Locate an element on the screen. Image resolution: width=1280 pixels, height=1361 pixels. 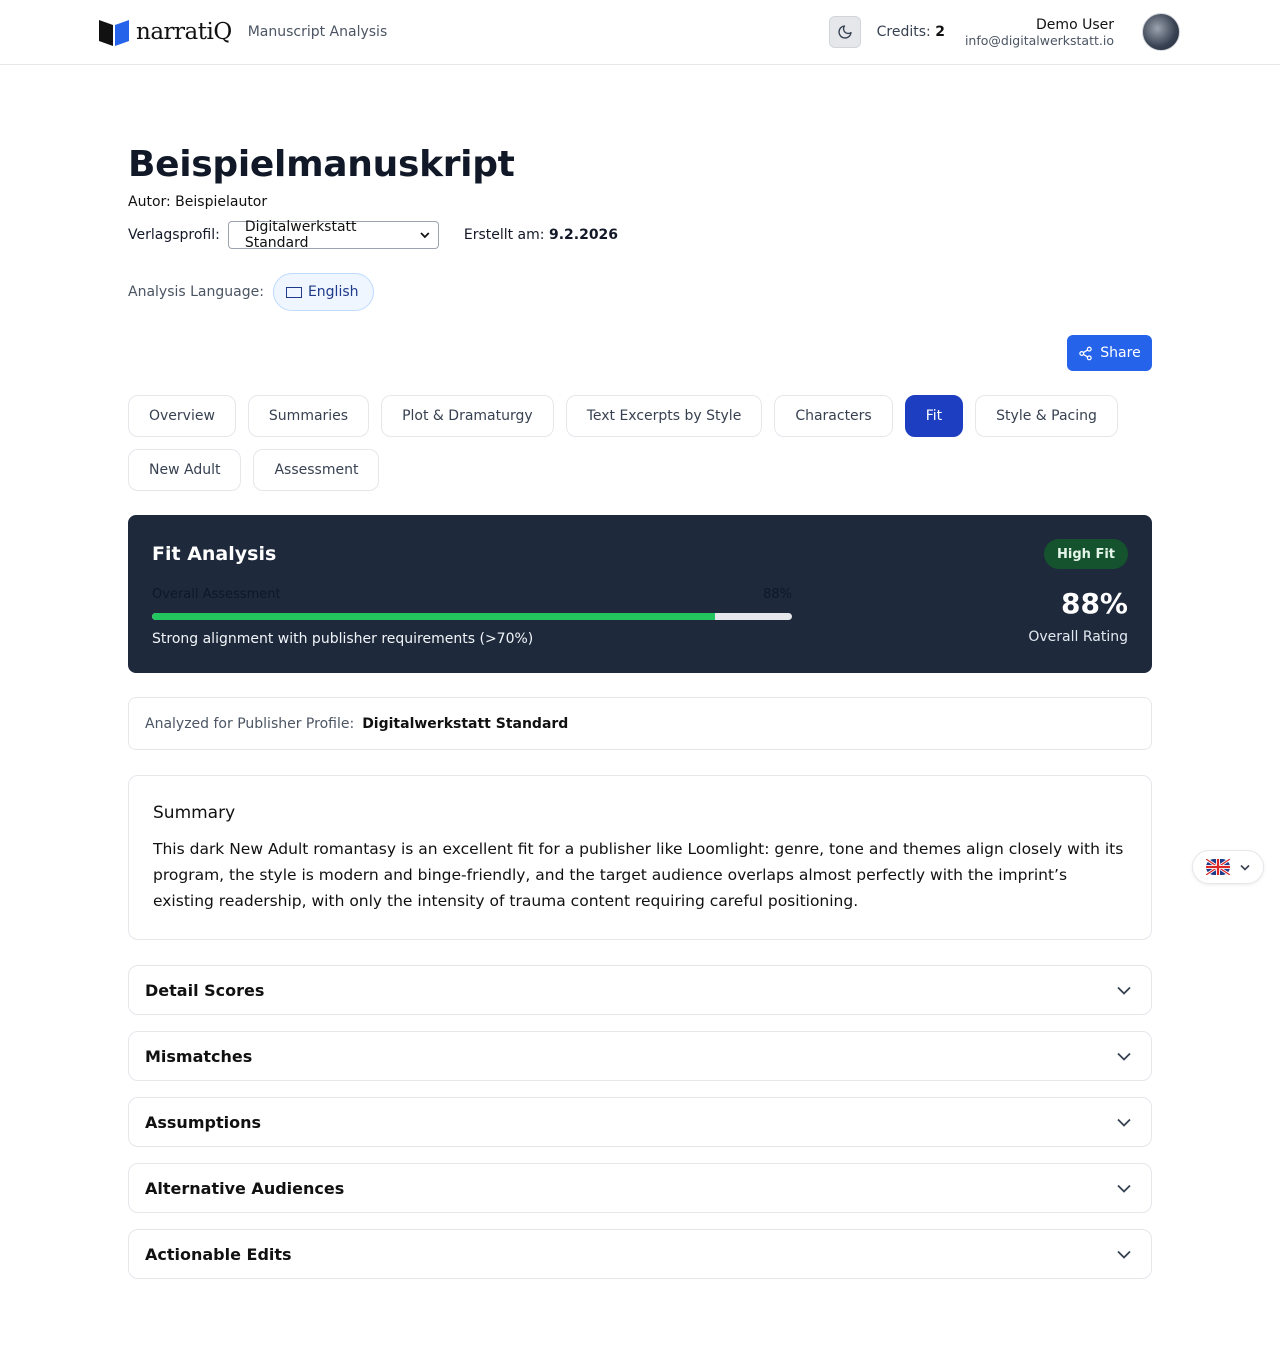
brand-name: narratiQ is located at coordinates (184, 32).